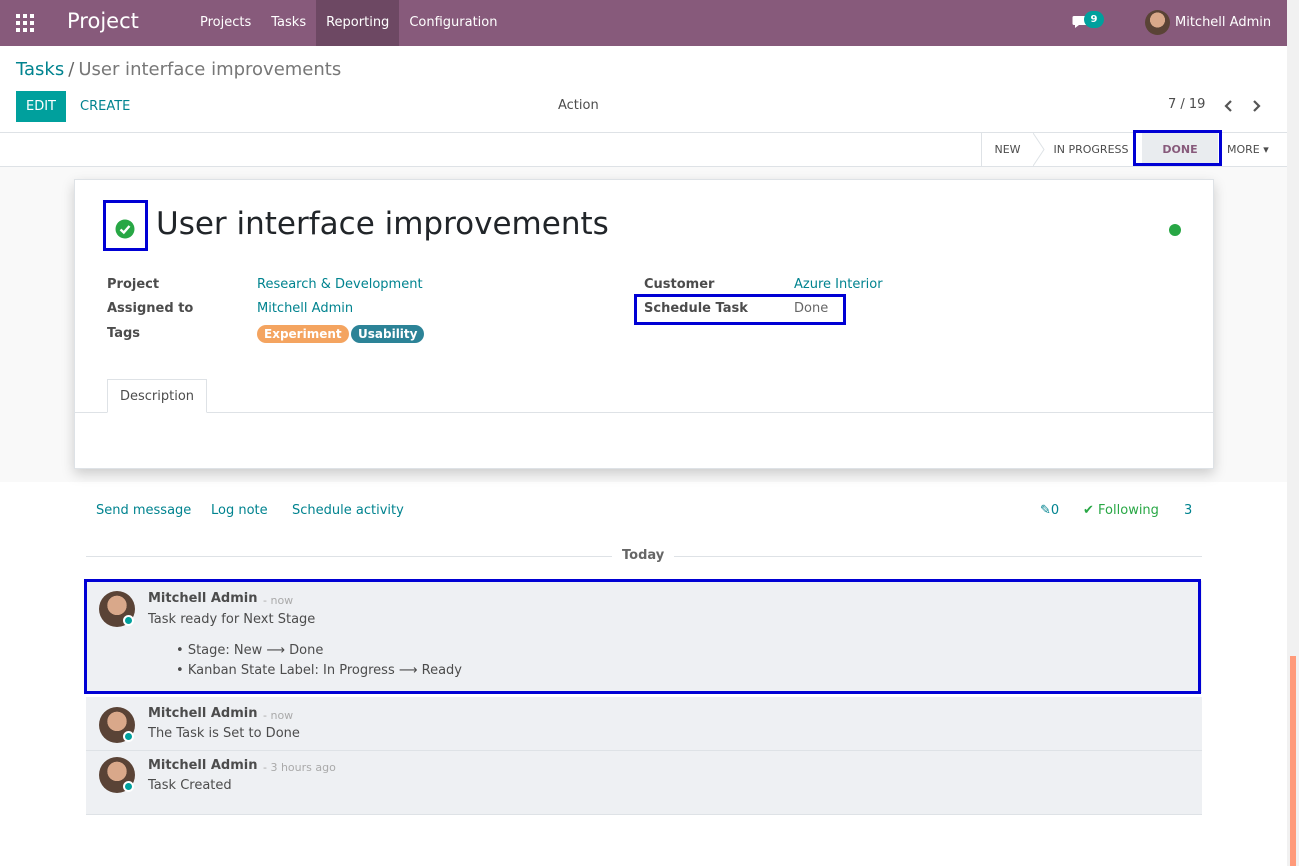  Describe the element at coordinates (643, 555) in the screenshot. I see `date-separator-label: Today` at that location.